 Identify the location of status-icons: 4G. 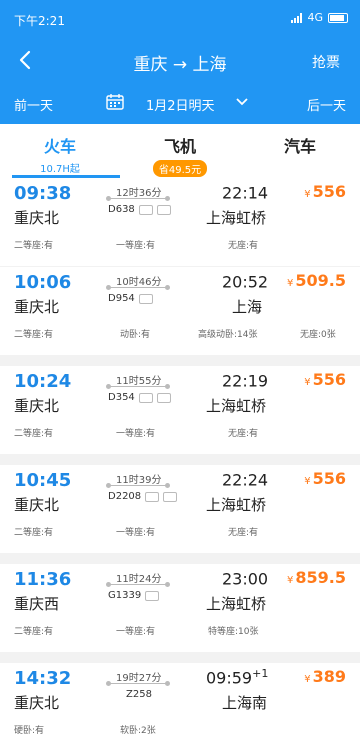
(319, 17).